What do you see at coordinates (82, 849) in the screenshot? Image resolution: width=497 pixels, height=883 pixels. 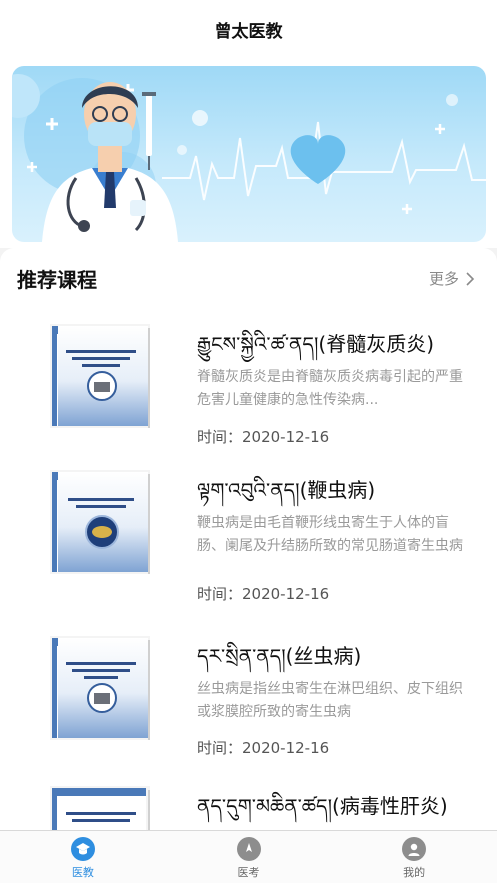 I see `graduation-cap-icon` at bounding box center [82, 849].